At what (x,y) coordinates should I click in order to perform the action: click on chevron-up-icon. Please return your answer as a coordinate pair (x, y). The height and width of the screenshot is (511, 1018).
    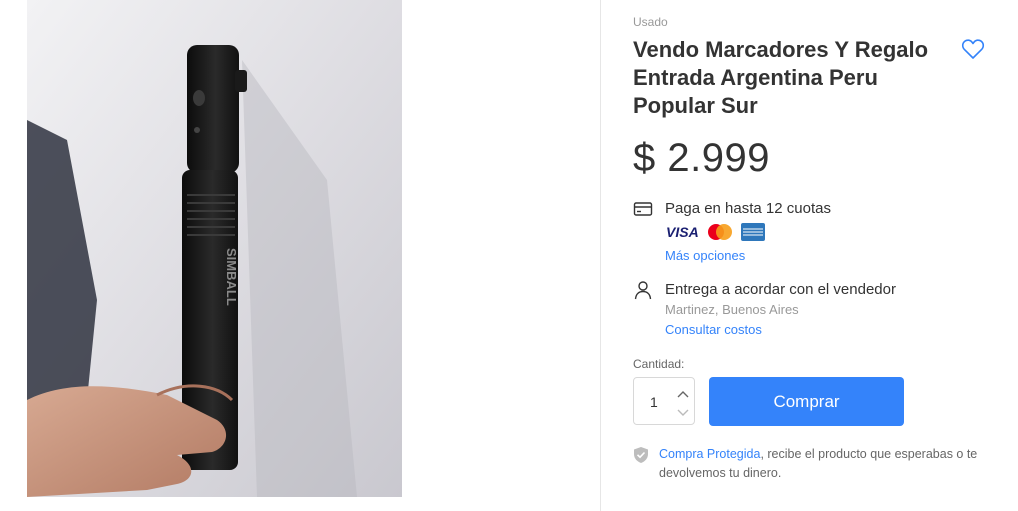
    Looking at the image, I should click on (683, 393).